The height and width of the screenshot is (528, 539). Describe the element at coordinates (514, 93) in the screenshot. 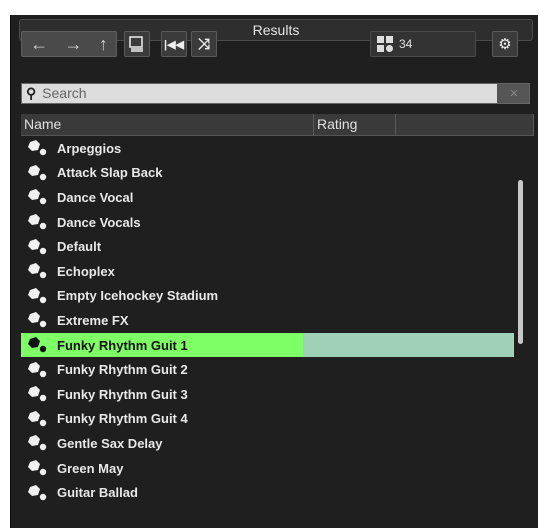

I see `clear-search-button: ×` at that location.